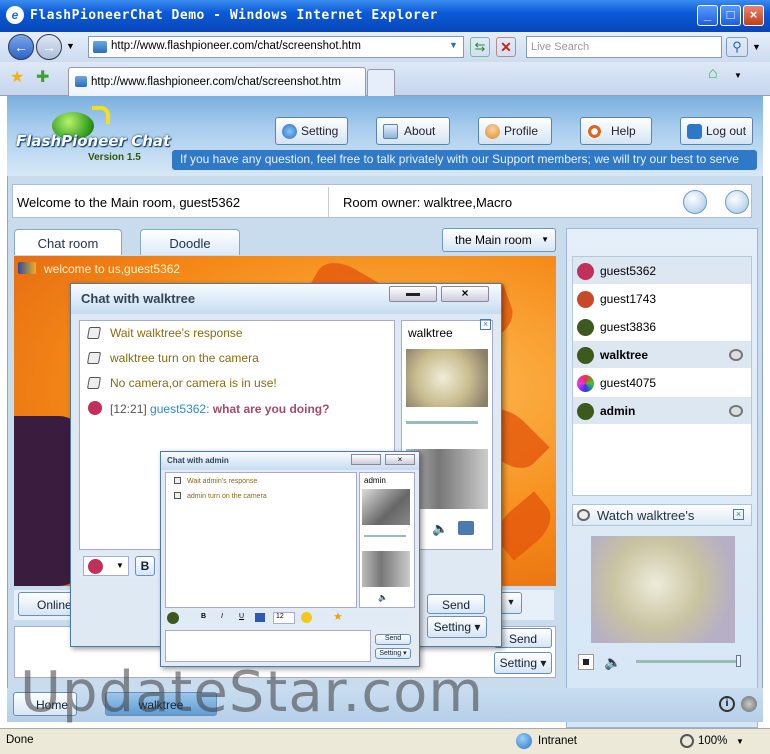  Describe the element at coordinates (749, 704) in the screenshot. I see `sound-icon` at that location.